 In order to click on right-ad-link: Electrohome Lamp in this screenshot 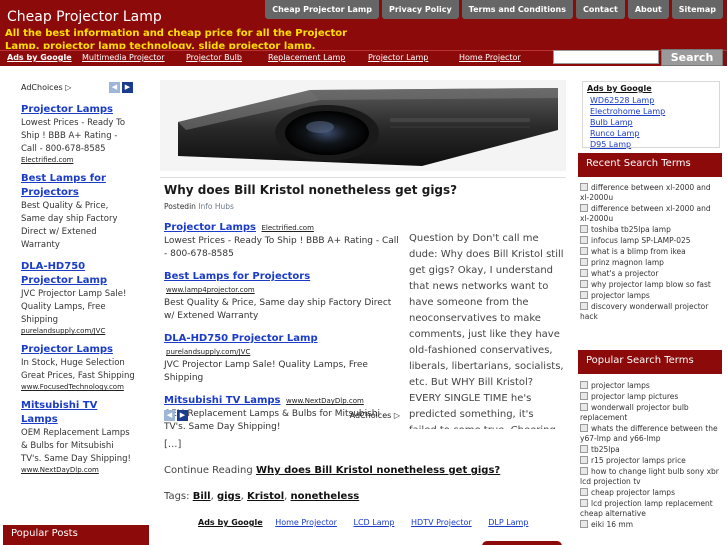, I will do `click(652, 111)`.